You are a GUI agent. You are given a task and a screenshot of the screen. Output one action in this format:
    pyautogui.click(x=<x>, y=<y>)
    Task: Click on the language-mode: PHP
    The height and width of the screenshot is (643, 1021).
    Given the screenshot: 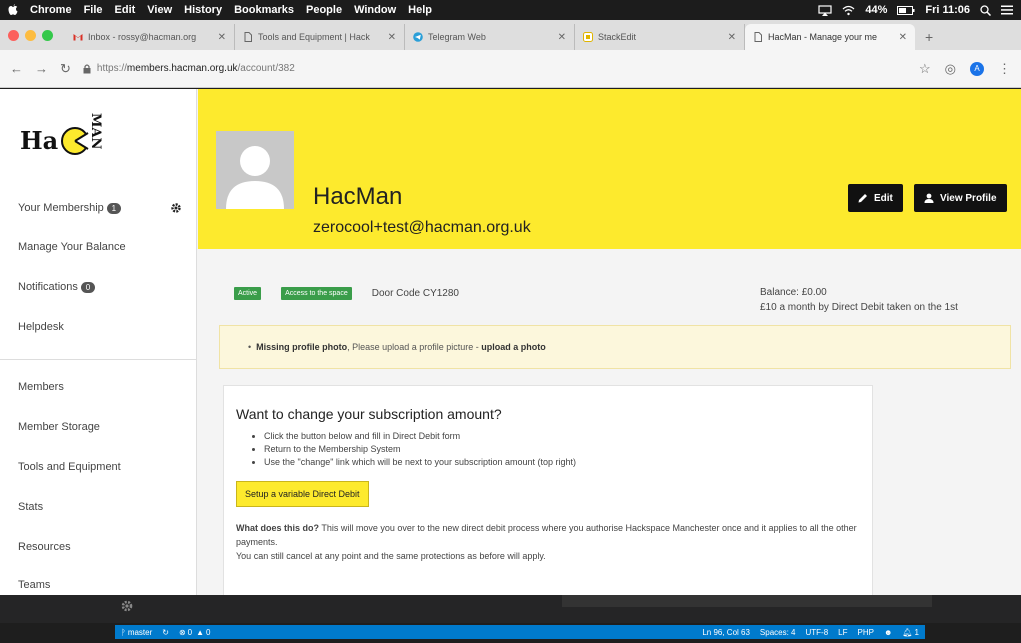 What is the action you would take?
    pyautogui.click(x=866, y=632)
    